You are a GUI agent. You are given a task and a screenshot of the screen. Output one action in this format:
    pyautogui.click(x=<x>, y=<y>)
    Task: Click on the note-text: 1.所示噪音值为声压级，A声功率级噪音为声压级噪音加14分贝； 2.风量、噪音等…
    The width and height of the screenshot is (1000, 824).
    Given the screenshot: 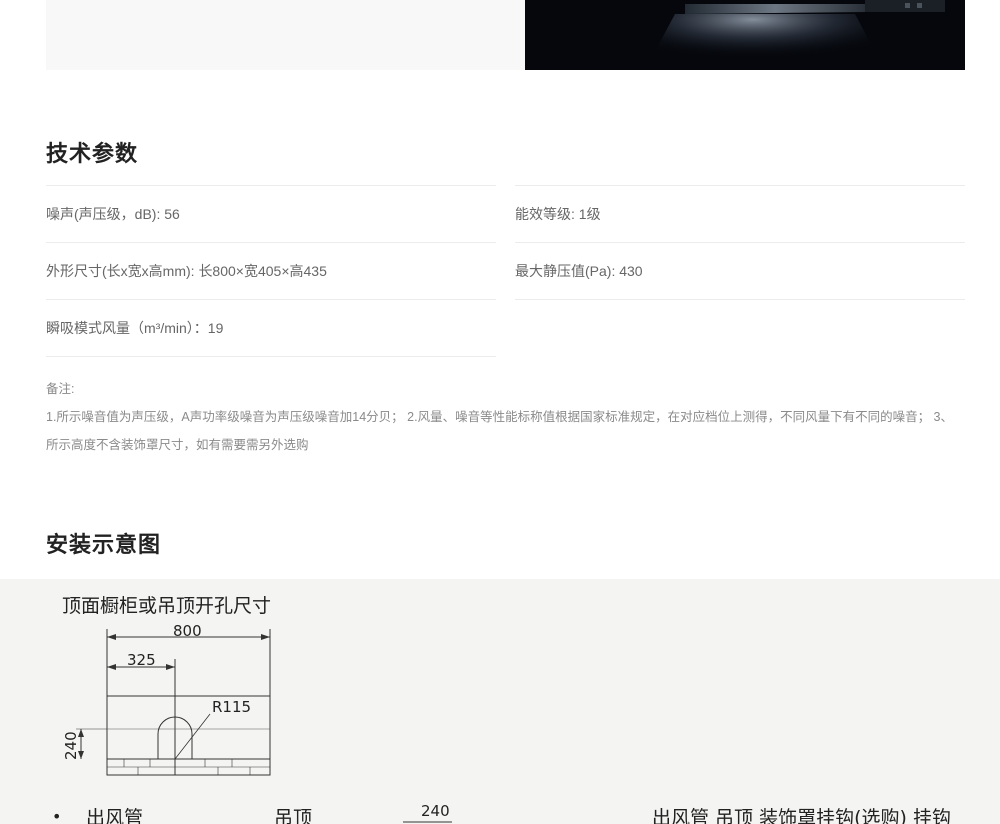 What is the action you would take?
    pyautogui.click(x=499, y=431)
    